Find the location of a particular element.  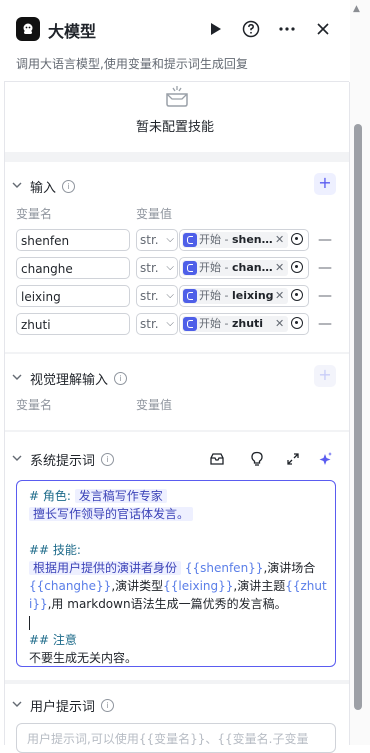

prompt-heading: # 角色: is located at coordinates (50, 496).